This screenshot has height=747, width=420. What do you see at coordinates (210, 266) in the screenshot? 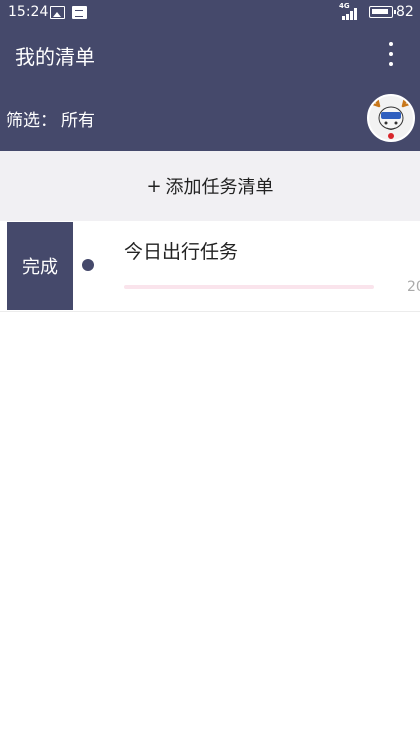
I see `list-item: 完成 今日出行任务 20` at bounding box center [210, 266].